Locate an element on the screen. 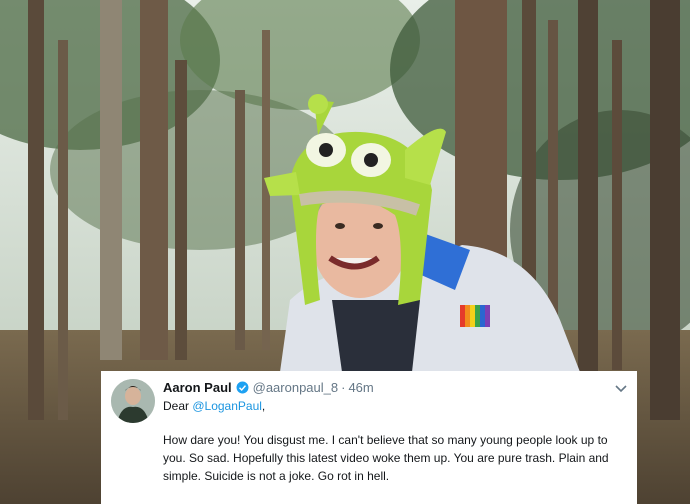 This screenshot has width=690, height=504. verified-badge-icon is located at coordinates (242, 387).